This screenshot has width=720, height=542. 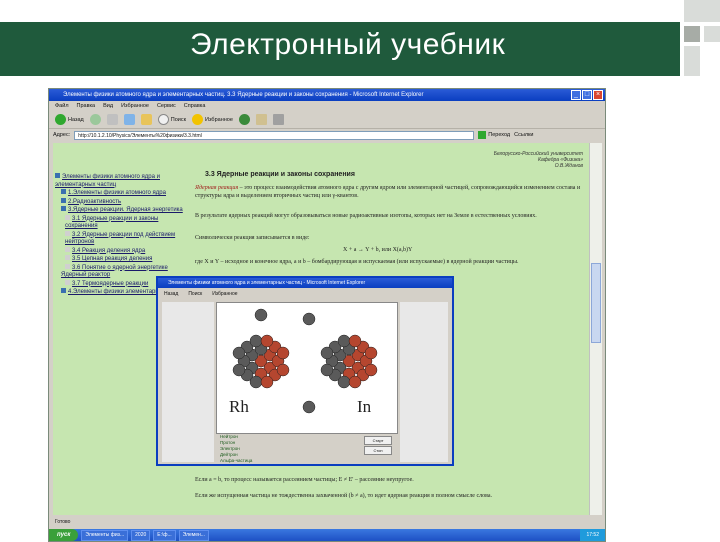 What do you see at coordinates (307, 368) in the screenshot?
I see `nuclear-reaction-animation: Rh In` at bounding box center [307, 368].